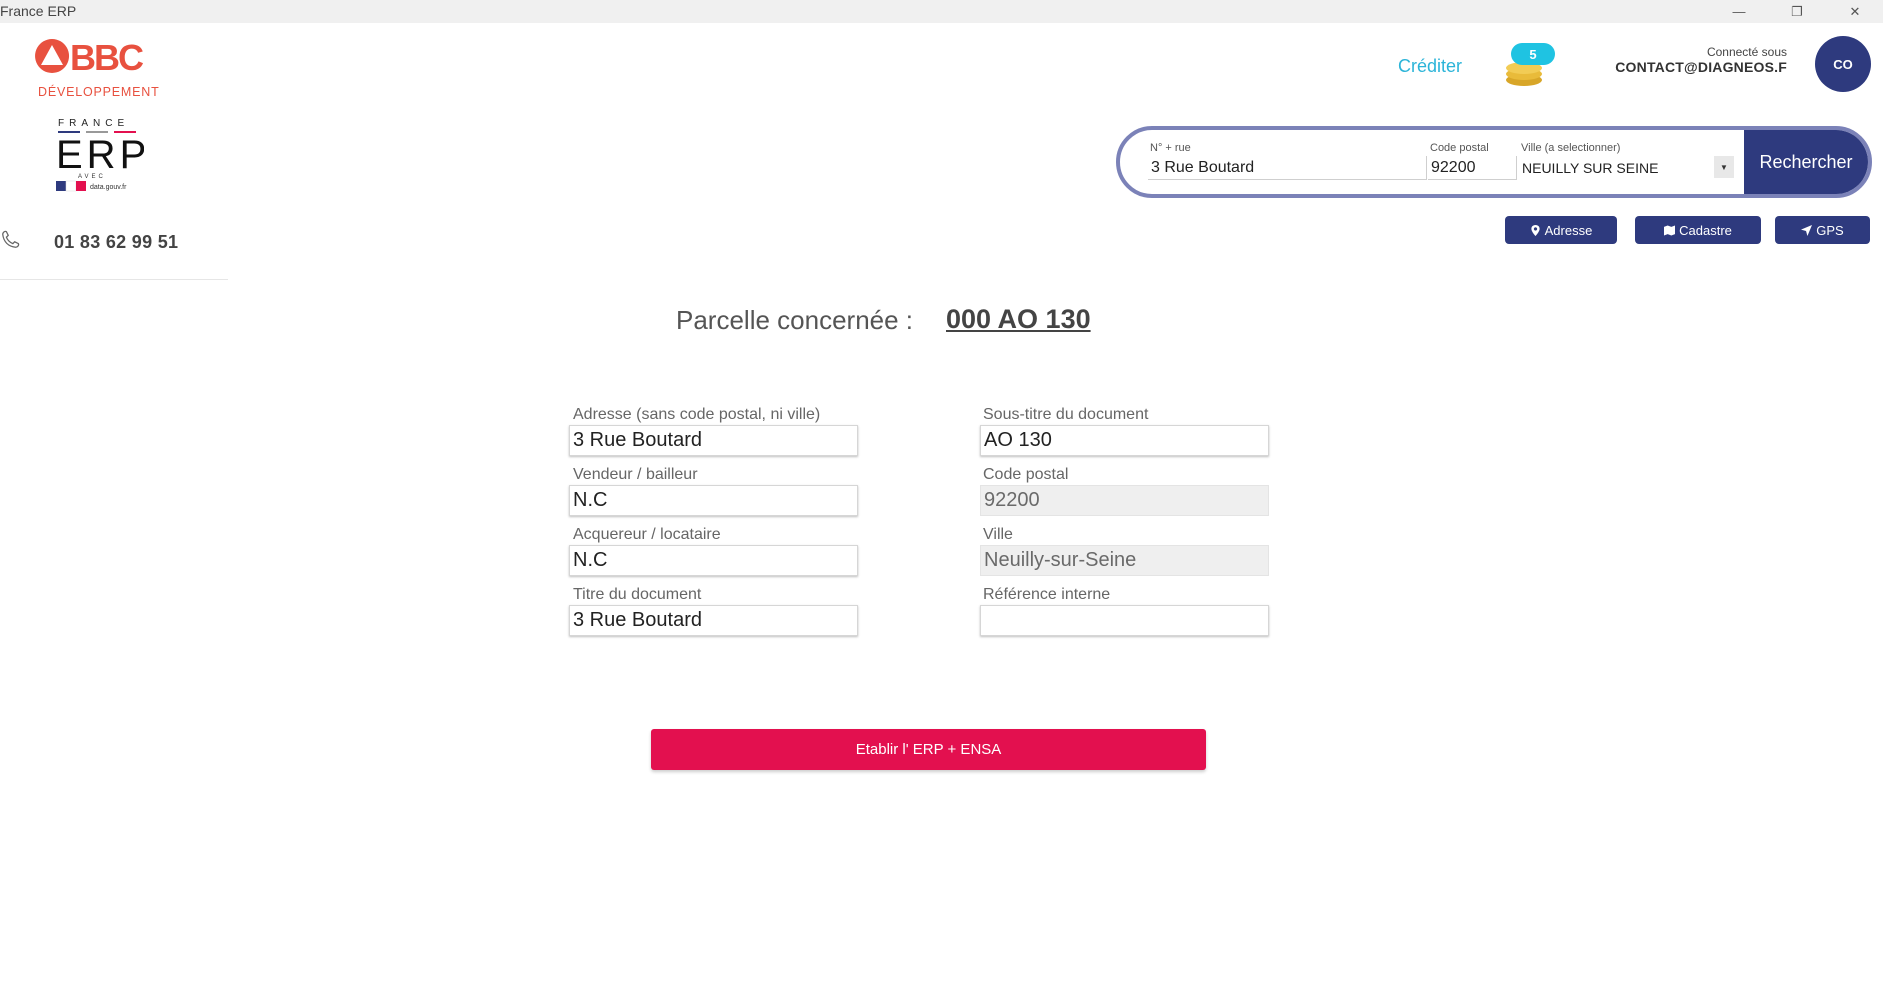  Describe the element at coordinates (1701, 67) in the screenshot. I see `connected-email: CONTACT@DIAGNEOS.F` at that location.